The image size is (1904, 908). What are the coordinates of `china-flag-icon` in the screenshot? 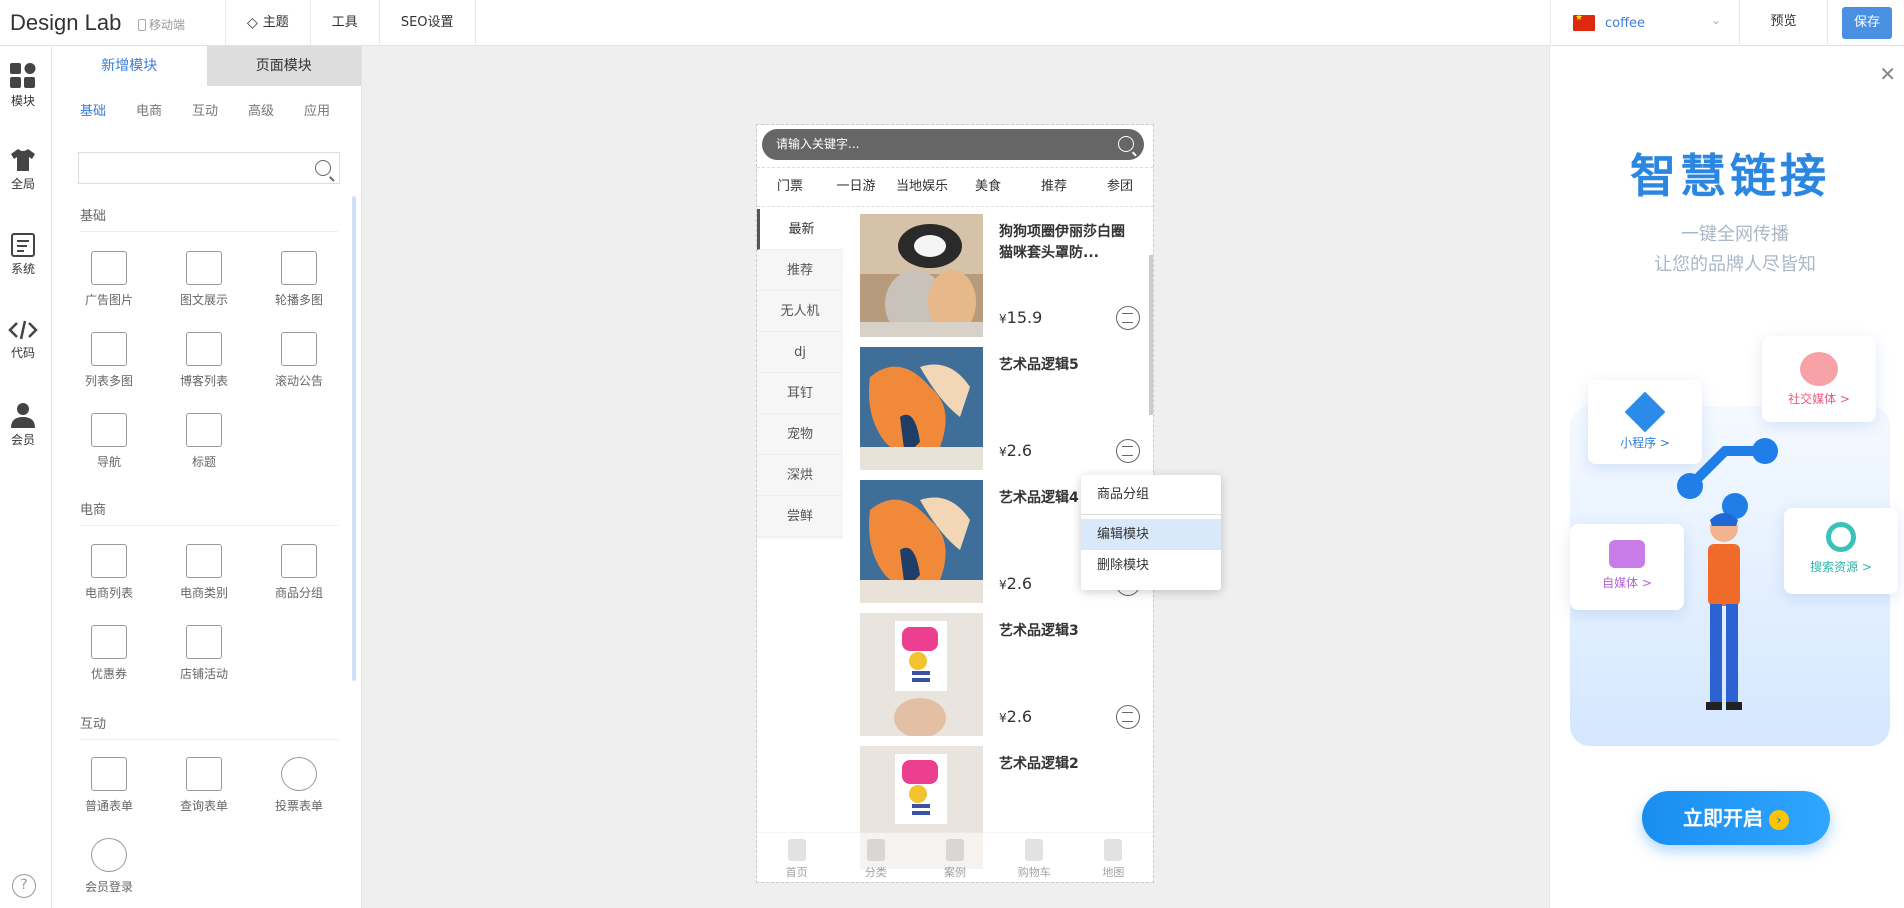 It's located at (1584, 22).